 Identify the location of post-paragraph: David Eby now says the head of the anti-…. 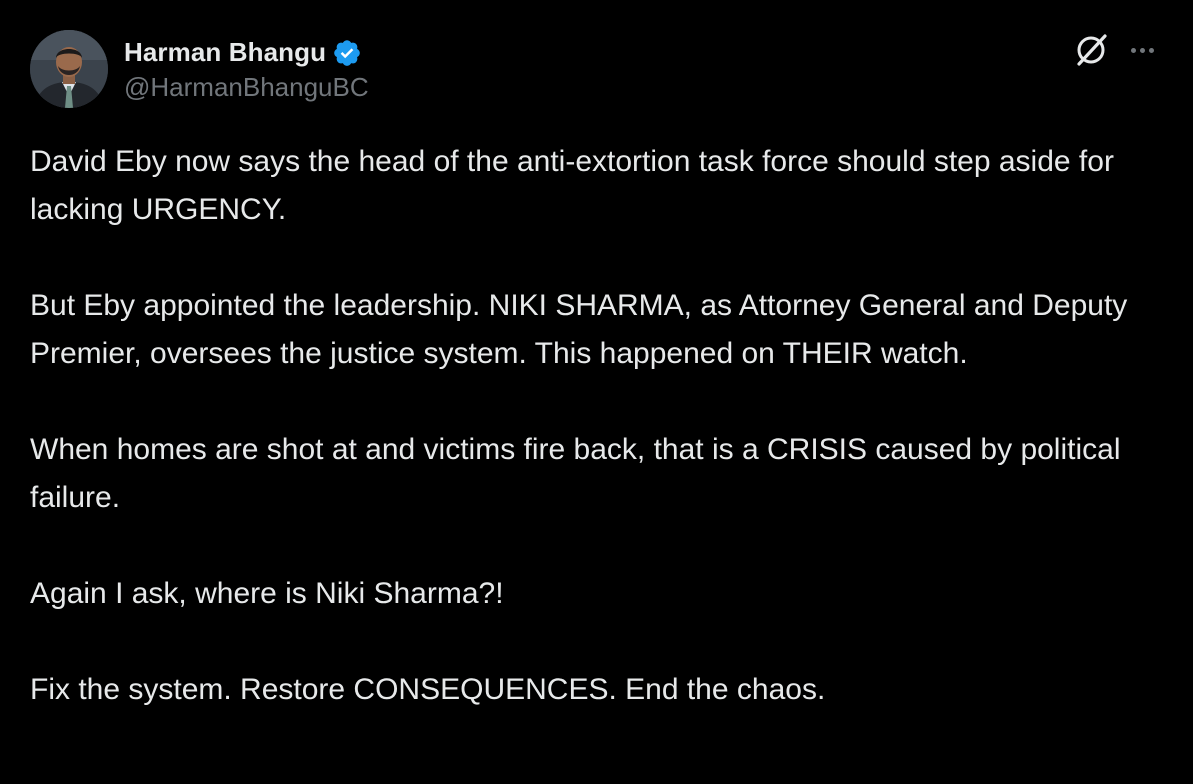
(572, 185).